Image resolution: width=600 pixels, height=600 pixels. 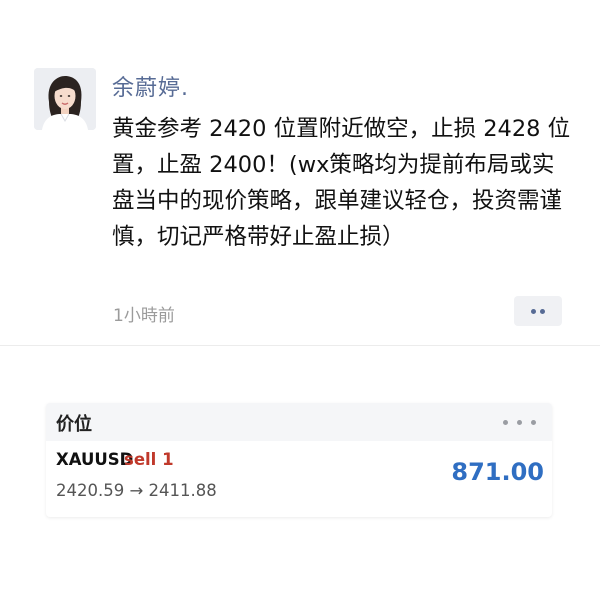 I want to click on trade-card-header: 价位, so click(x=299, y=422).